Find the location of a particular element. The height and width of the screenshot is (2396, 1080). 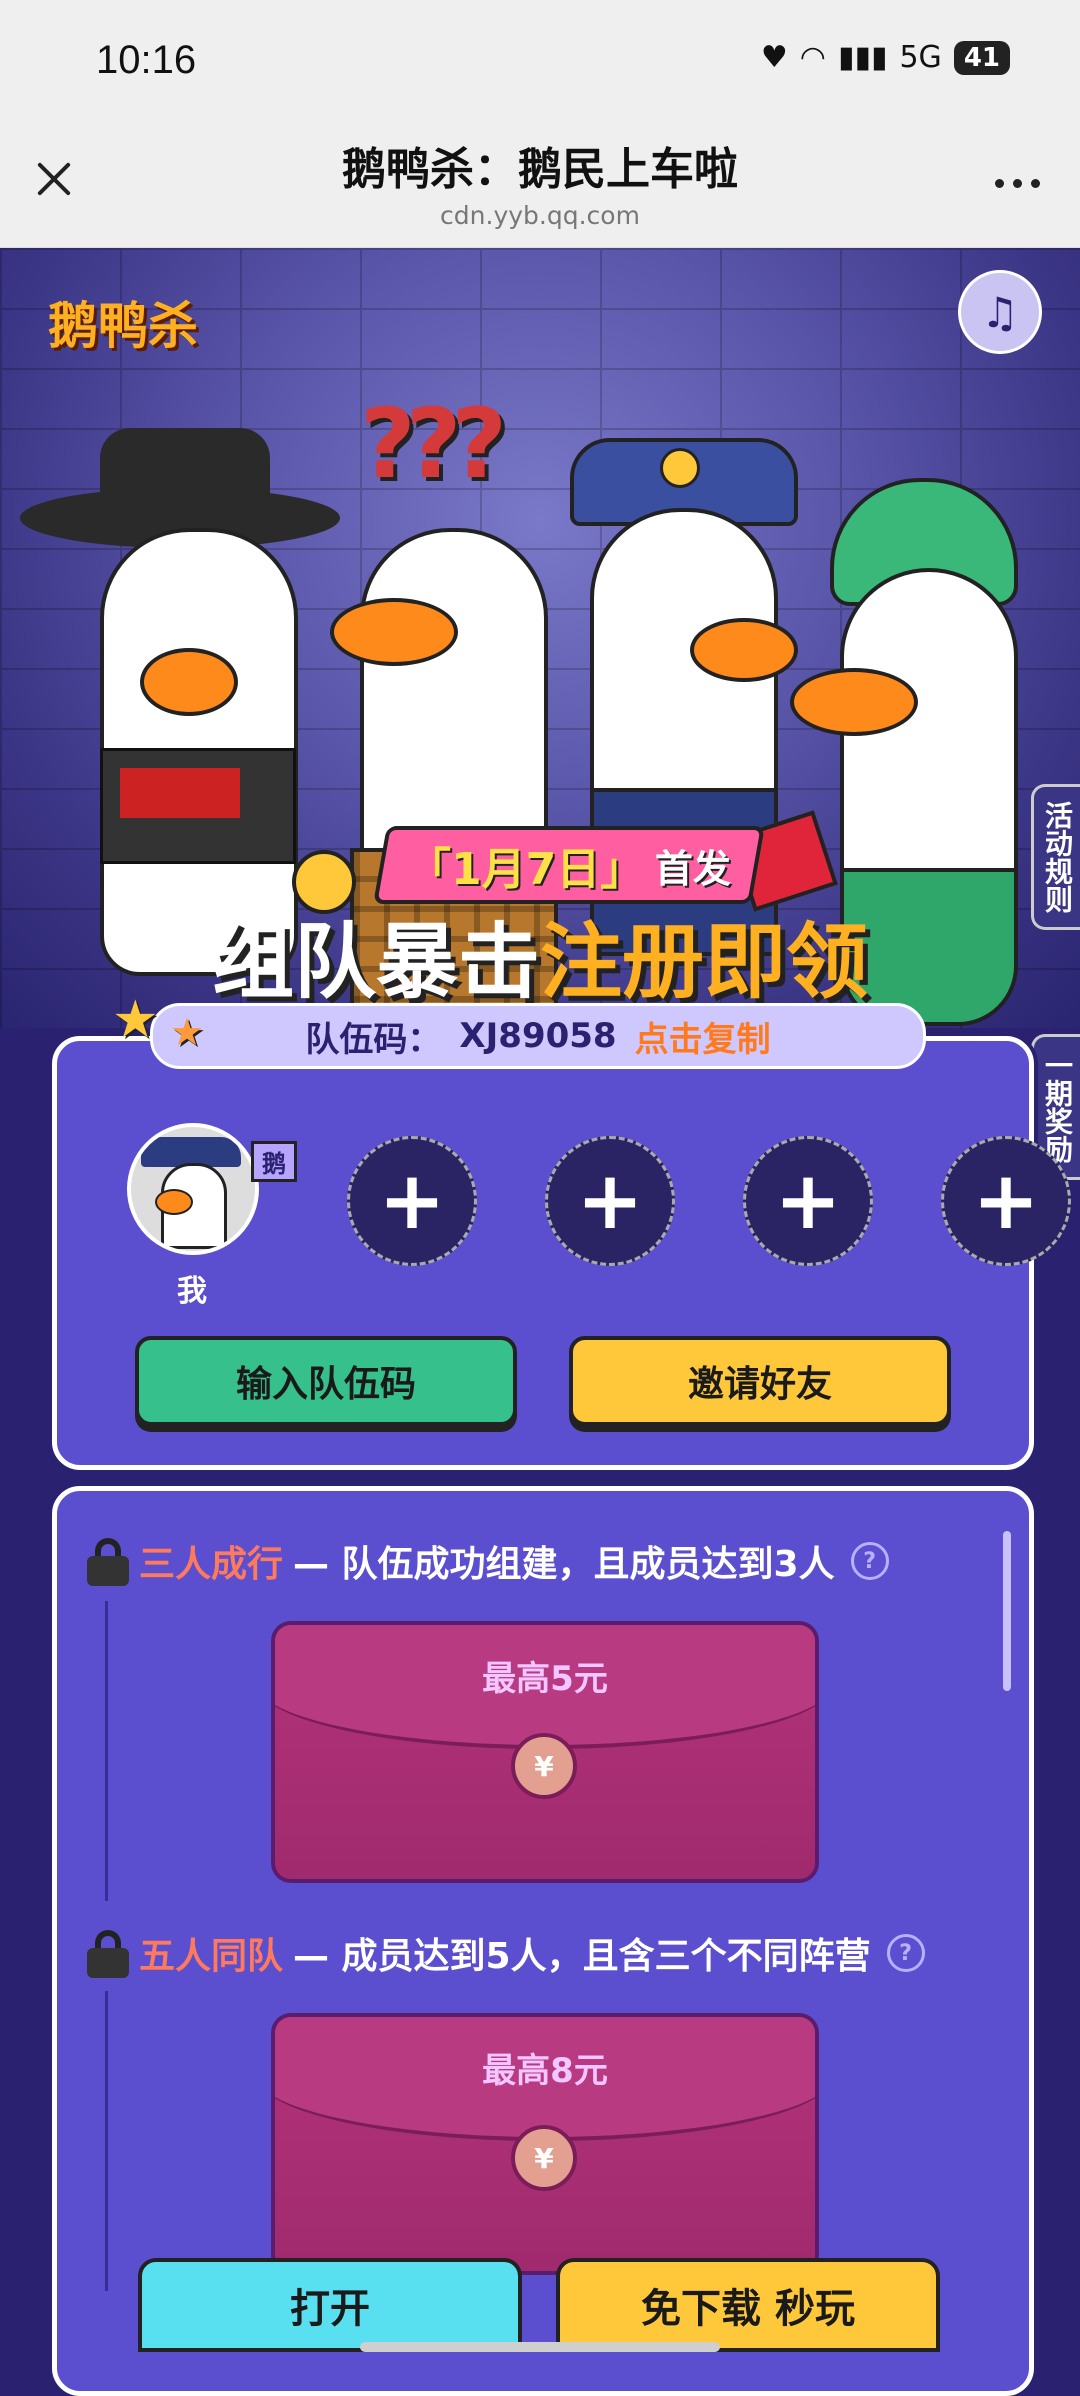

page-title: 鹅鸭杀：鹅民上车啦 is located at coordinates (540, 169).